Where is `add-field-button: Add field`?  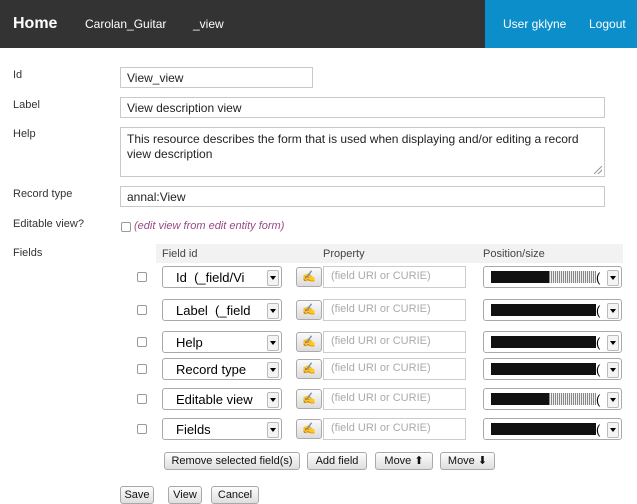
add-field-button: Add field is located at coordinates (337, 461).